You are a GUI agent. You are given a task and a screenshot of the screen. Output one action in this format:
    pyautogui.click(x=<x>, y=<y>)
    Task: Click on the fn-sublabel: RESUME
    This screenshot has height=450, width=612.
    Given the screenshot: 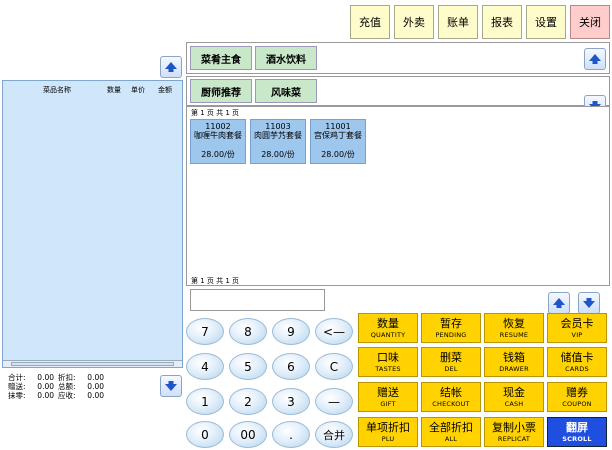 What is the action you would take?
    pyautogui.click(x=514, y=335)
    